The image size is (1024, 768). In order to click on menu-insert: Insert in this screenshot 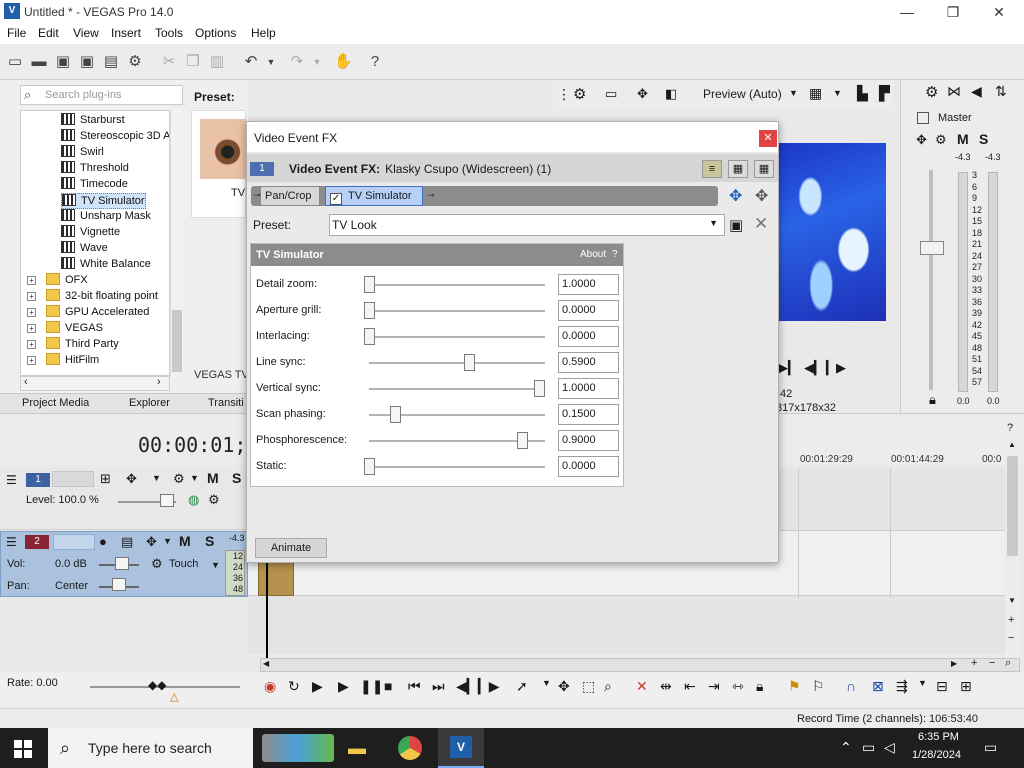, I will do `click(126, 33)`.